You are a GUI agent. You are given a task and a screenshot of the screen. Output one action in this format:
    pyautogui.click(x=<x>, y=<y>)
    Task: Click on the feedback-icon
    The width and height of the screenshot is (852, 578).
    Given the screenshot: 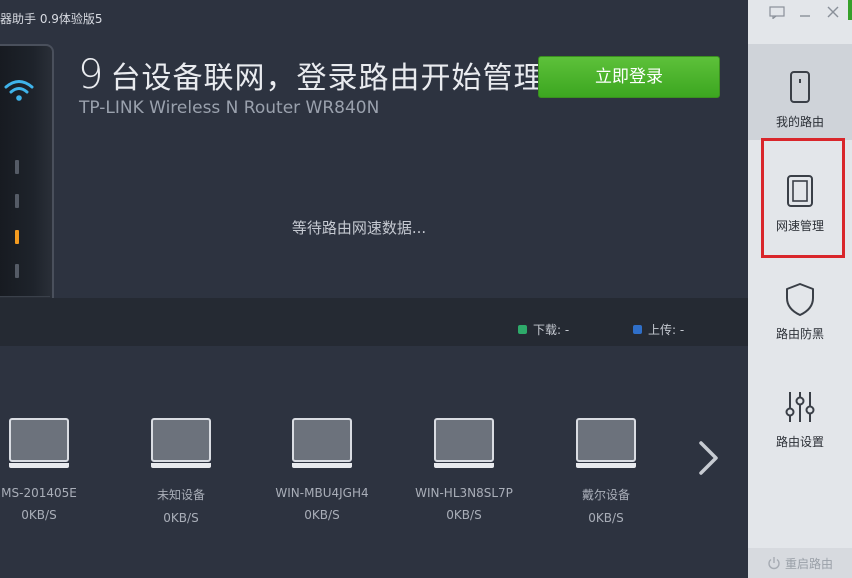 What is the action you would take?
    pyautogui.click(x=777, y=12)
    